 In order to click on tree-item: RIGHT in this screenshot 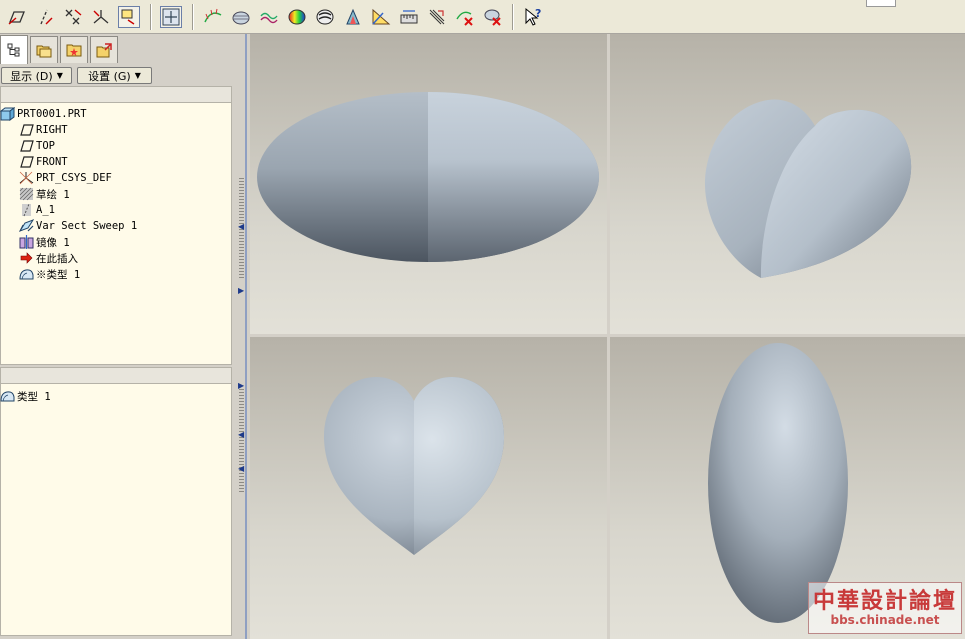, I will do `click(43, 130)`.